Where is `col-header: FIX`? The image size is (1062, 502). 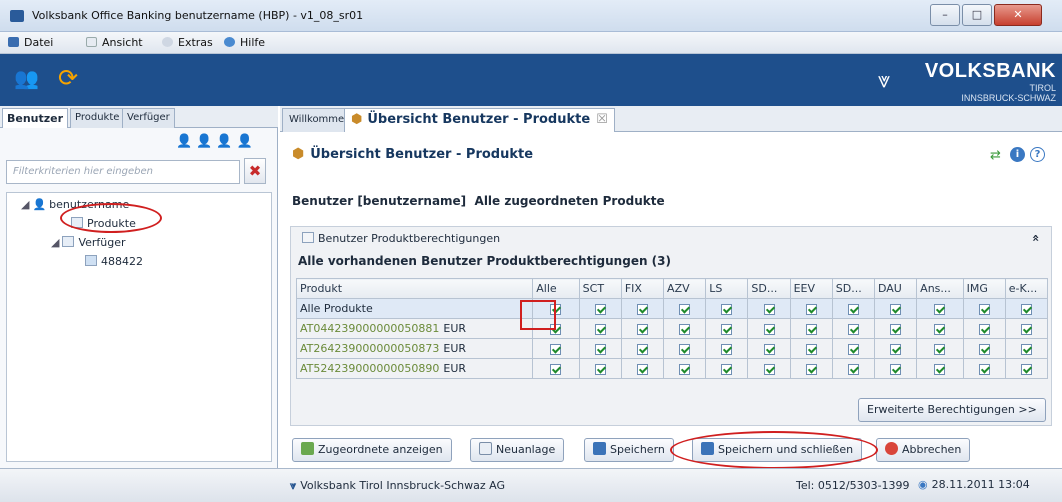 col-header: FIX is located at coordinates (642, 288).